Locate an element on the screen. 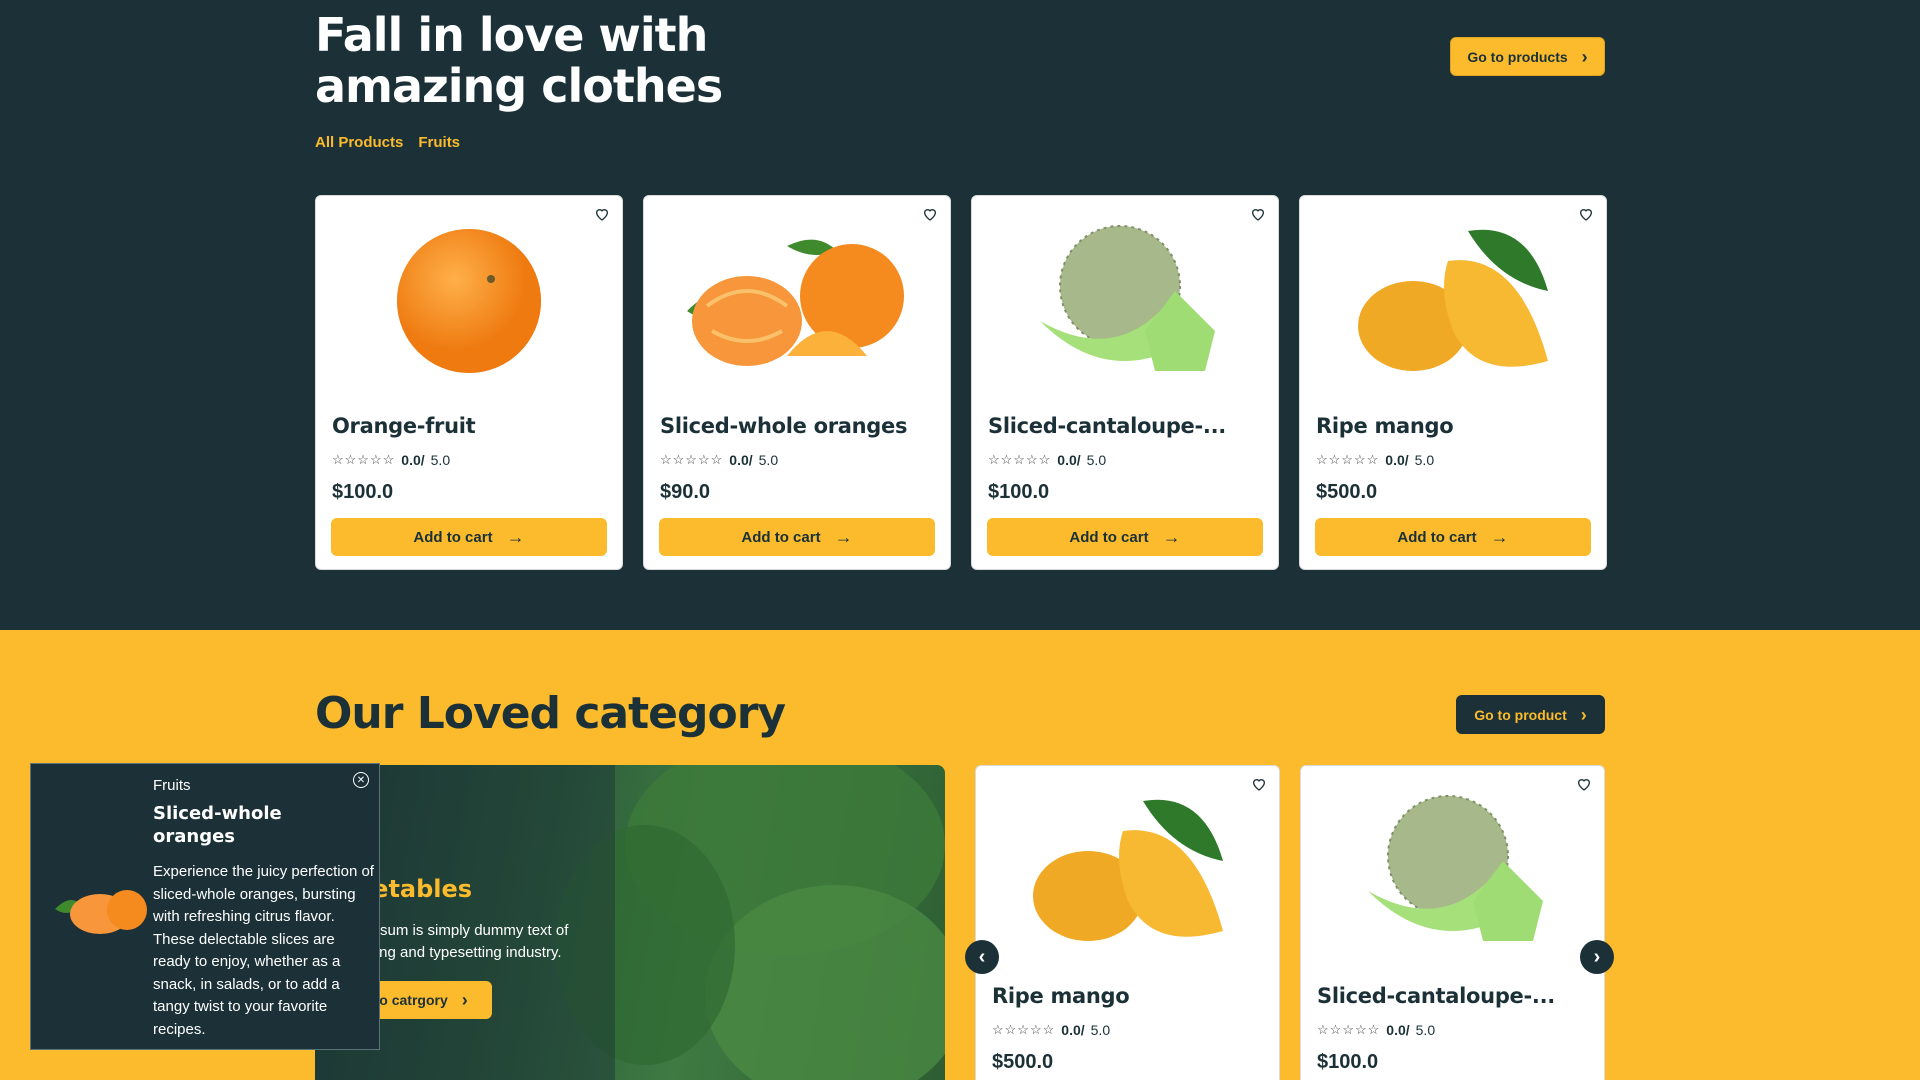 The image size is (1920, 1080). go-to-product-button: Go to product › is located at coordinates (1530, 714).